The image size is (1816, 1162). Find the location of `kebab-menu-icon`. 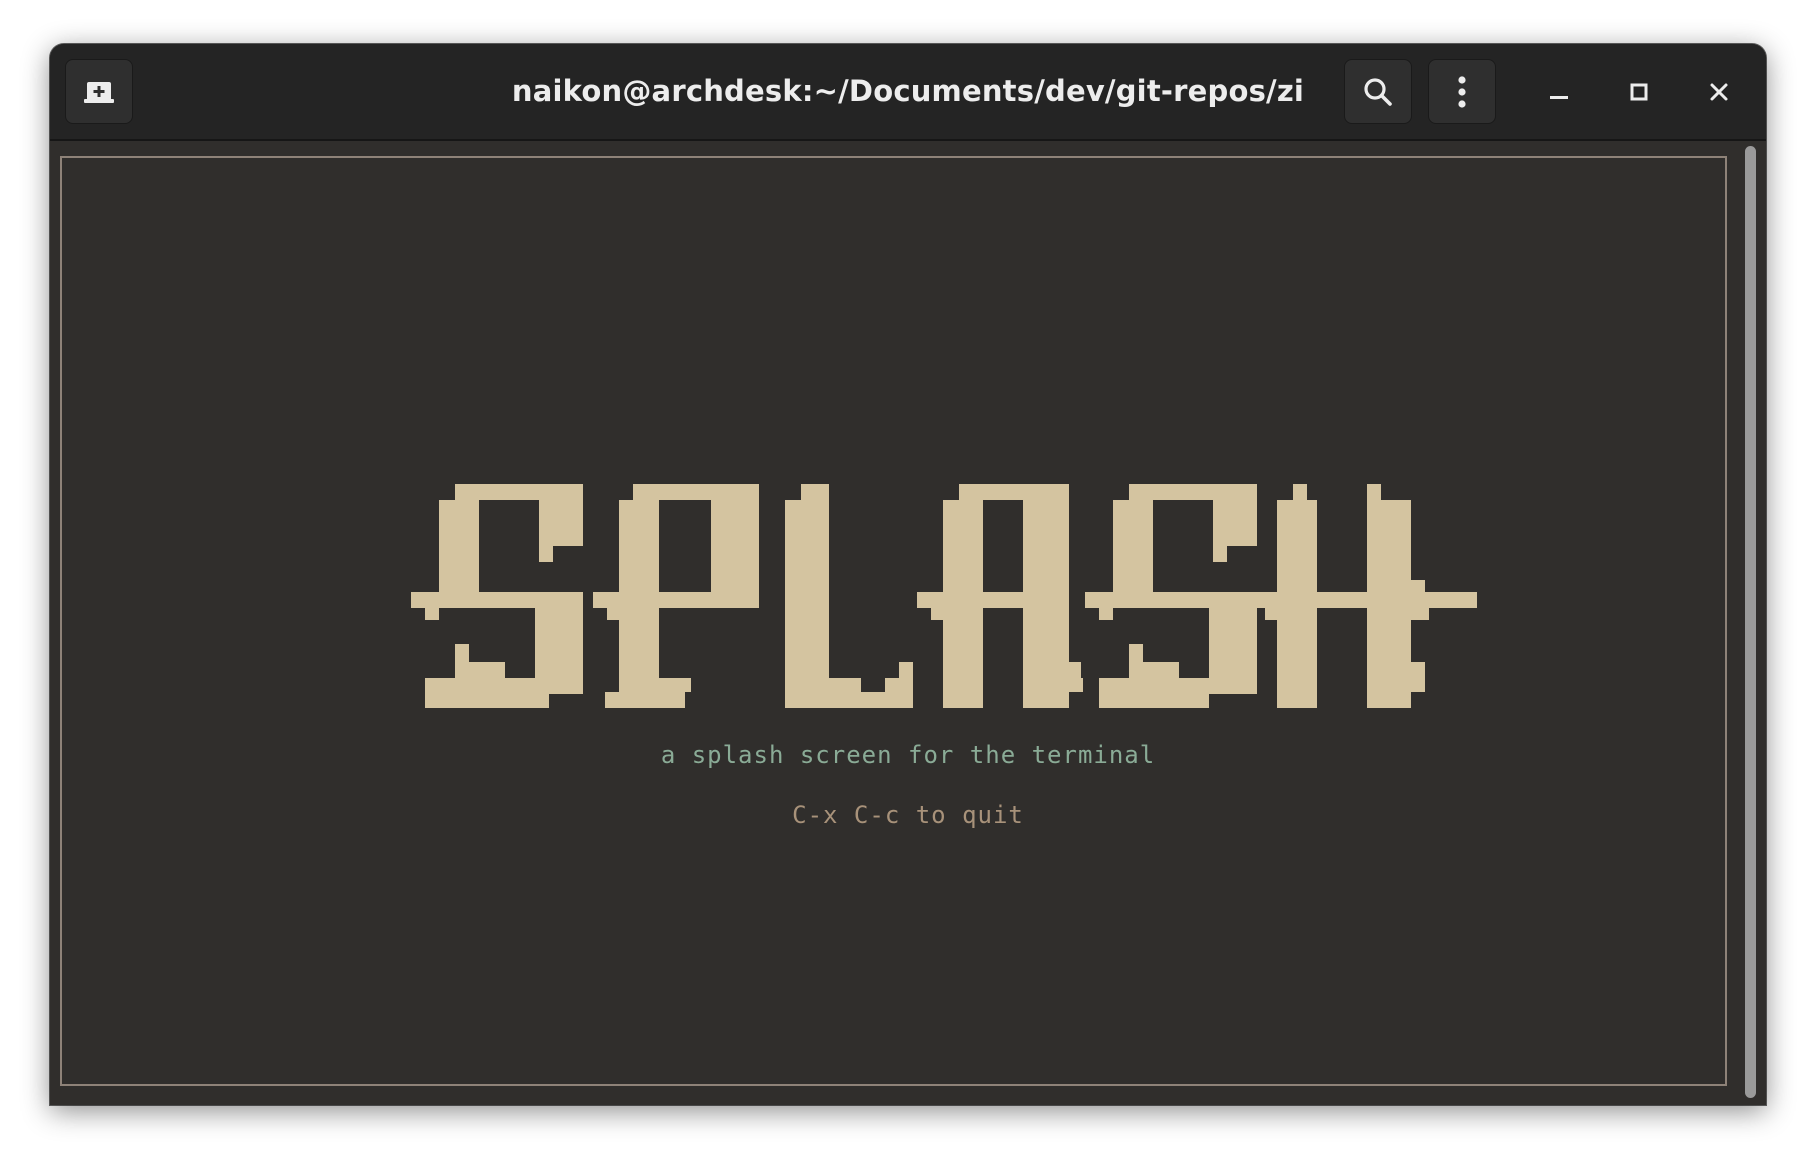

kebab-menu-icon is located at coordinates (1462, 91).